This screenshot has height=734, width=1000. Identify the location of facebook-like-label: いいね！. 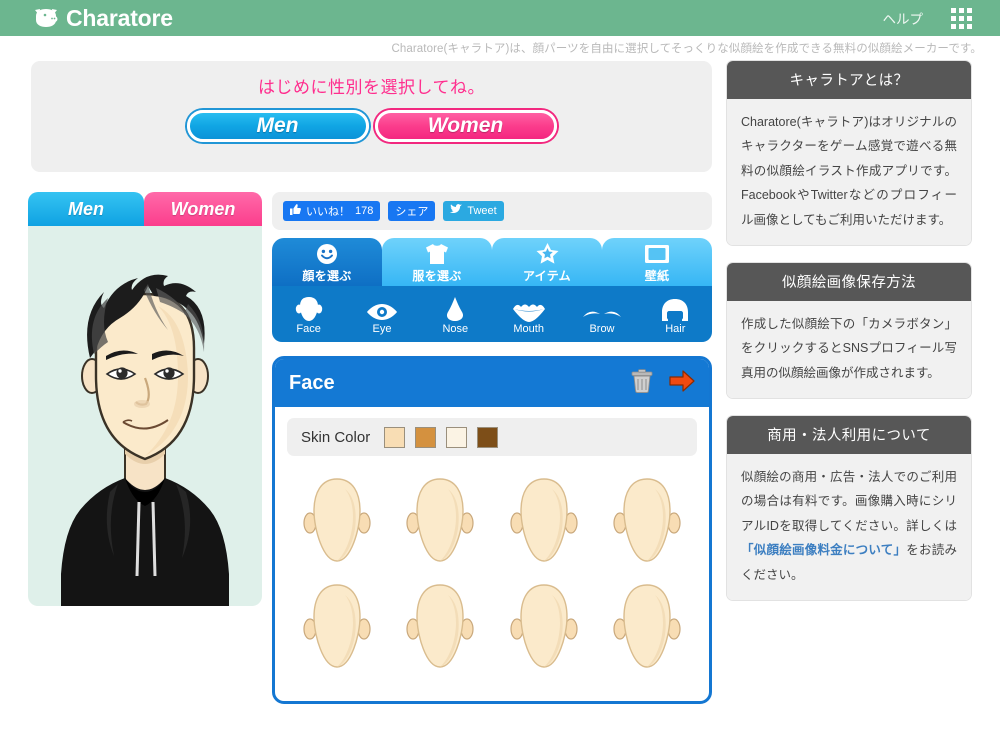
(328, 212).